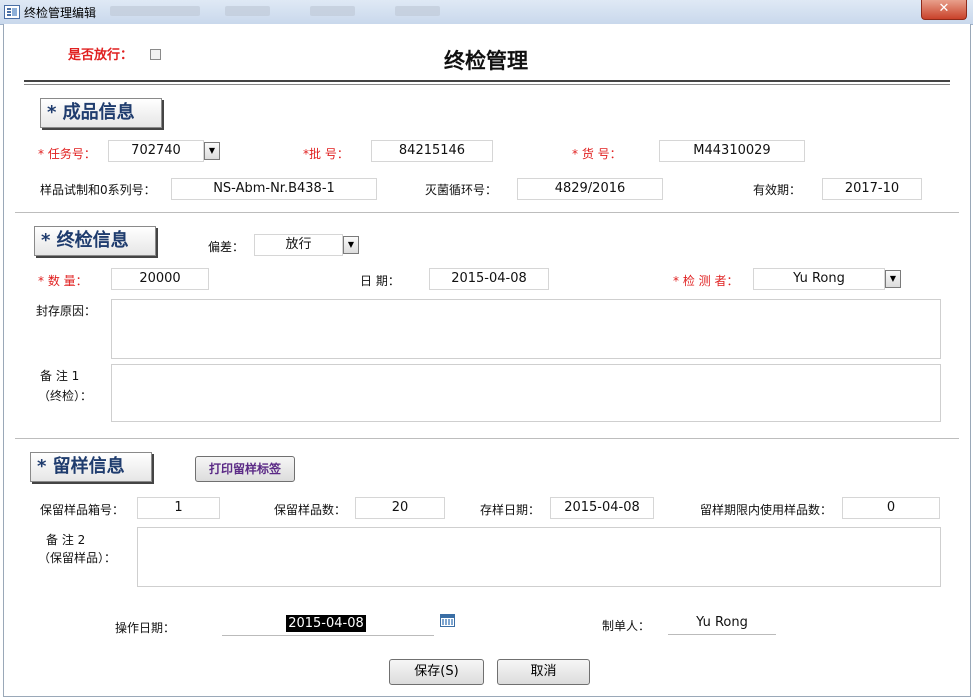  I want to click on calendar-icon, so click(447, 620).